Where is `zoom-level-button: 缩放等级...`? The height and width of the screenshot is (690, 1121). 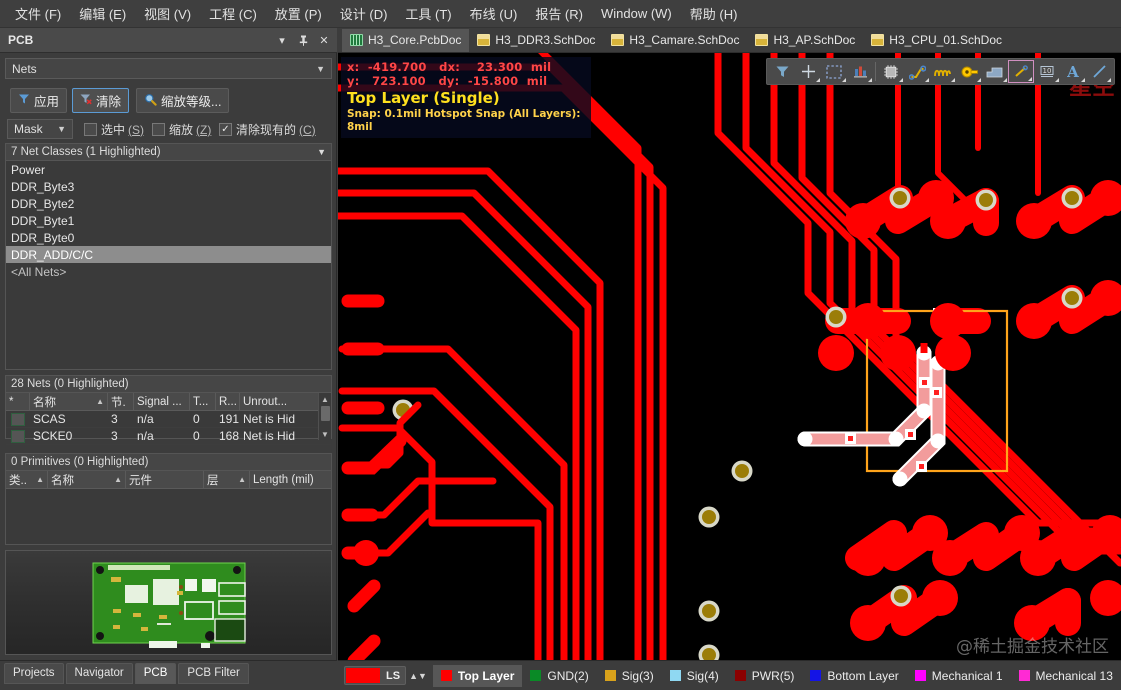
zoom-level-button: 缩放等级... is located at coordinates (183, 100).